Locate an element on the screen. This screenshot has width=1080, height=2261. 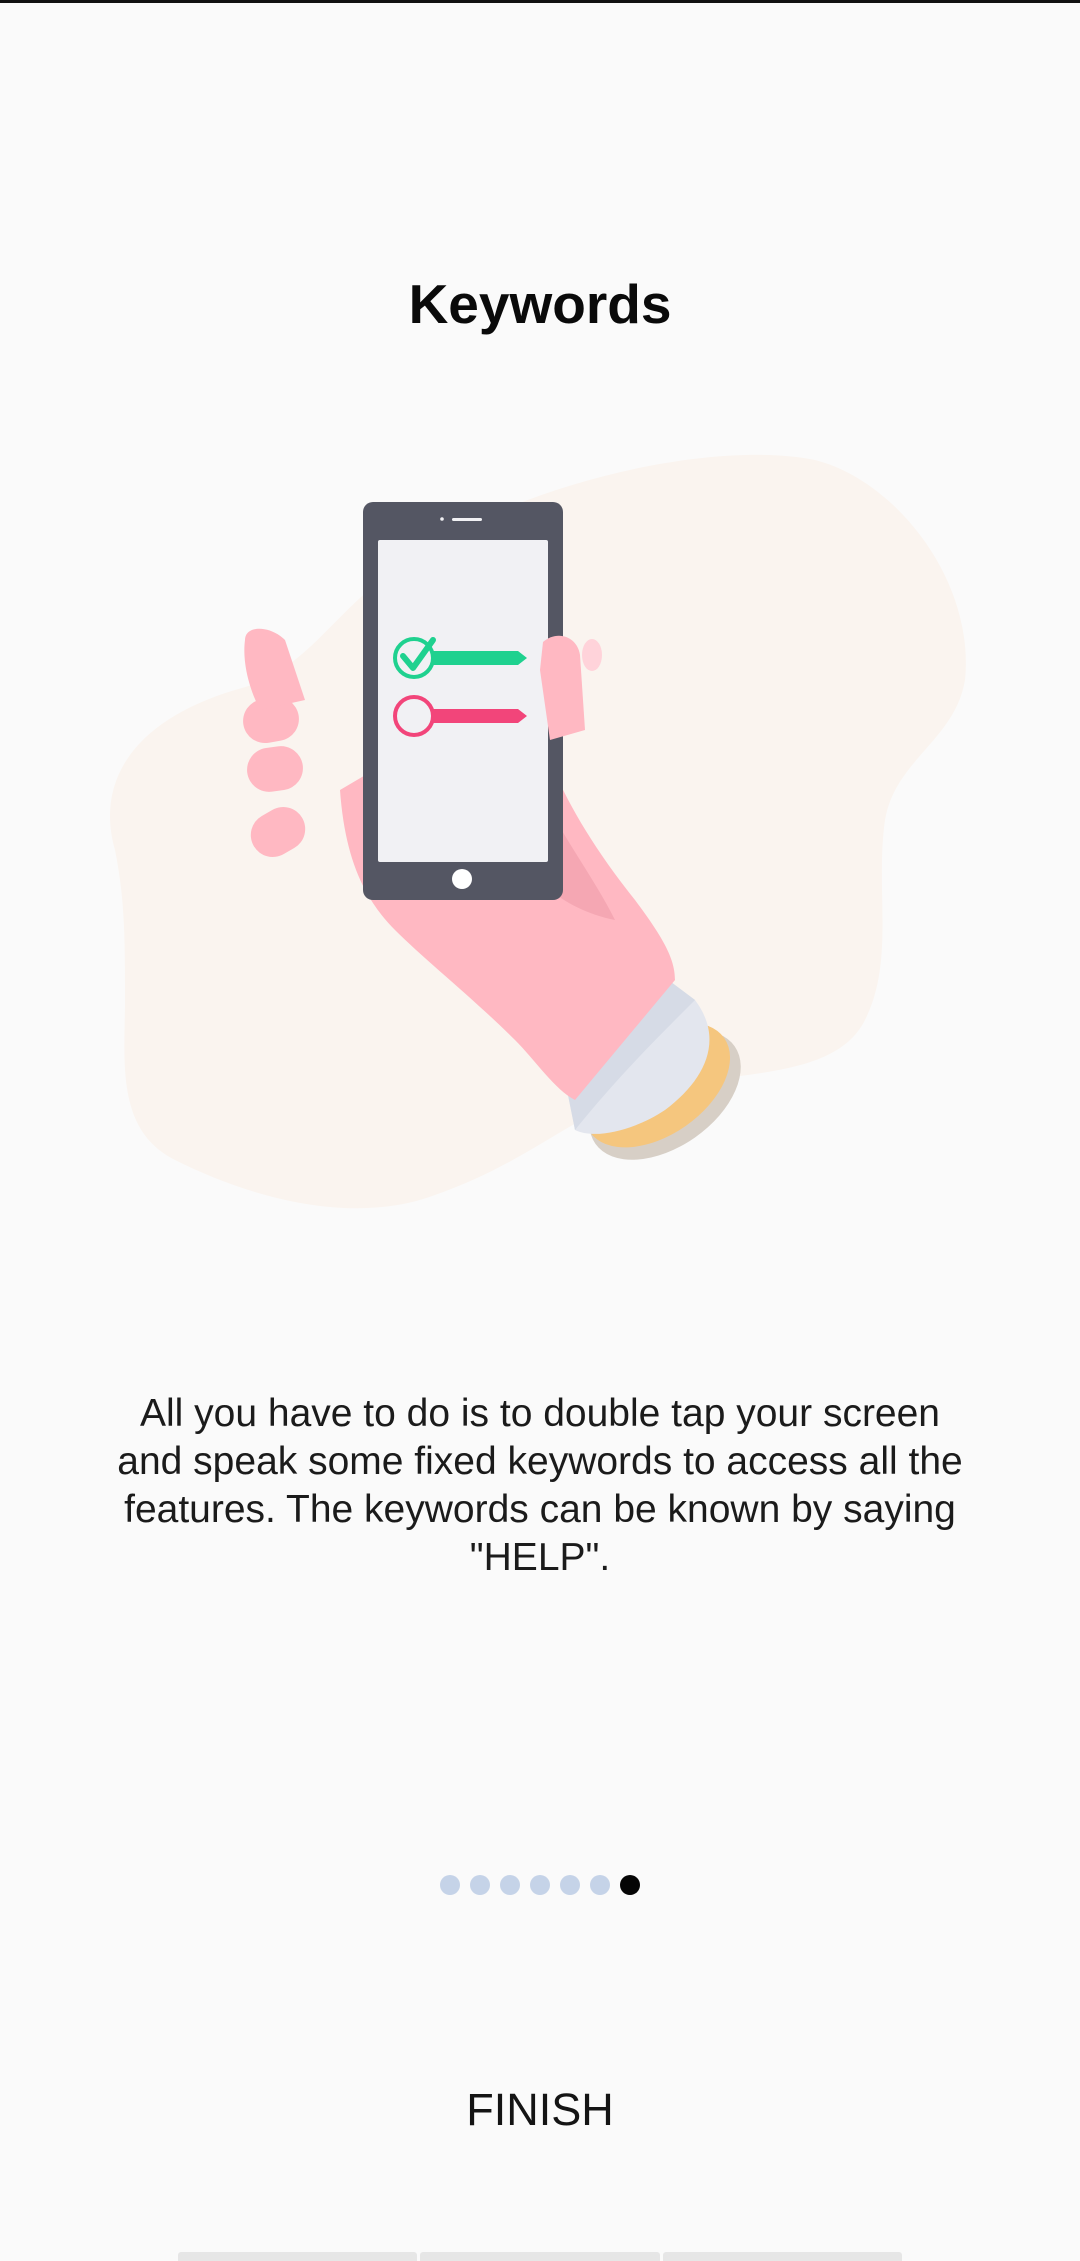
page-indicator is located at coordinates (540, 1885).